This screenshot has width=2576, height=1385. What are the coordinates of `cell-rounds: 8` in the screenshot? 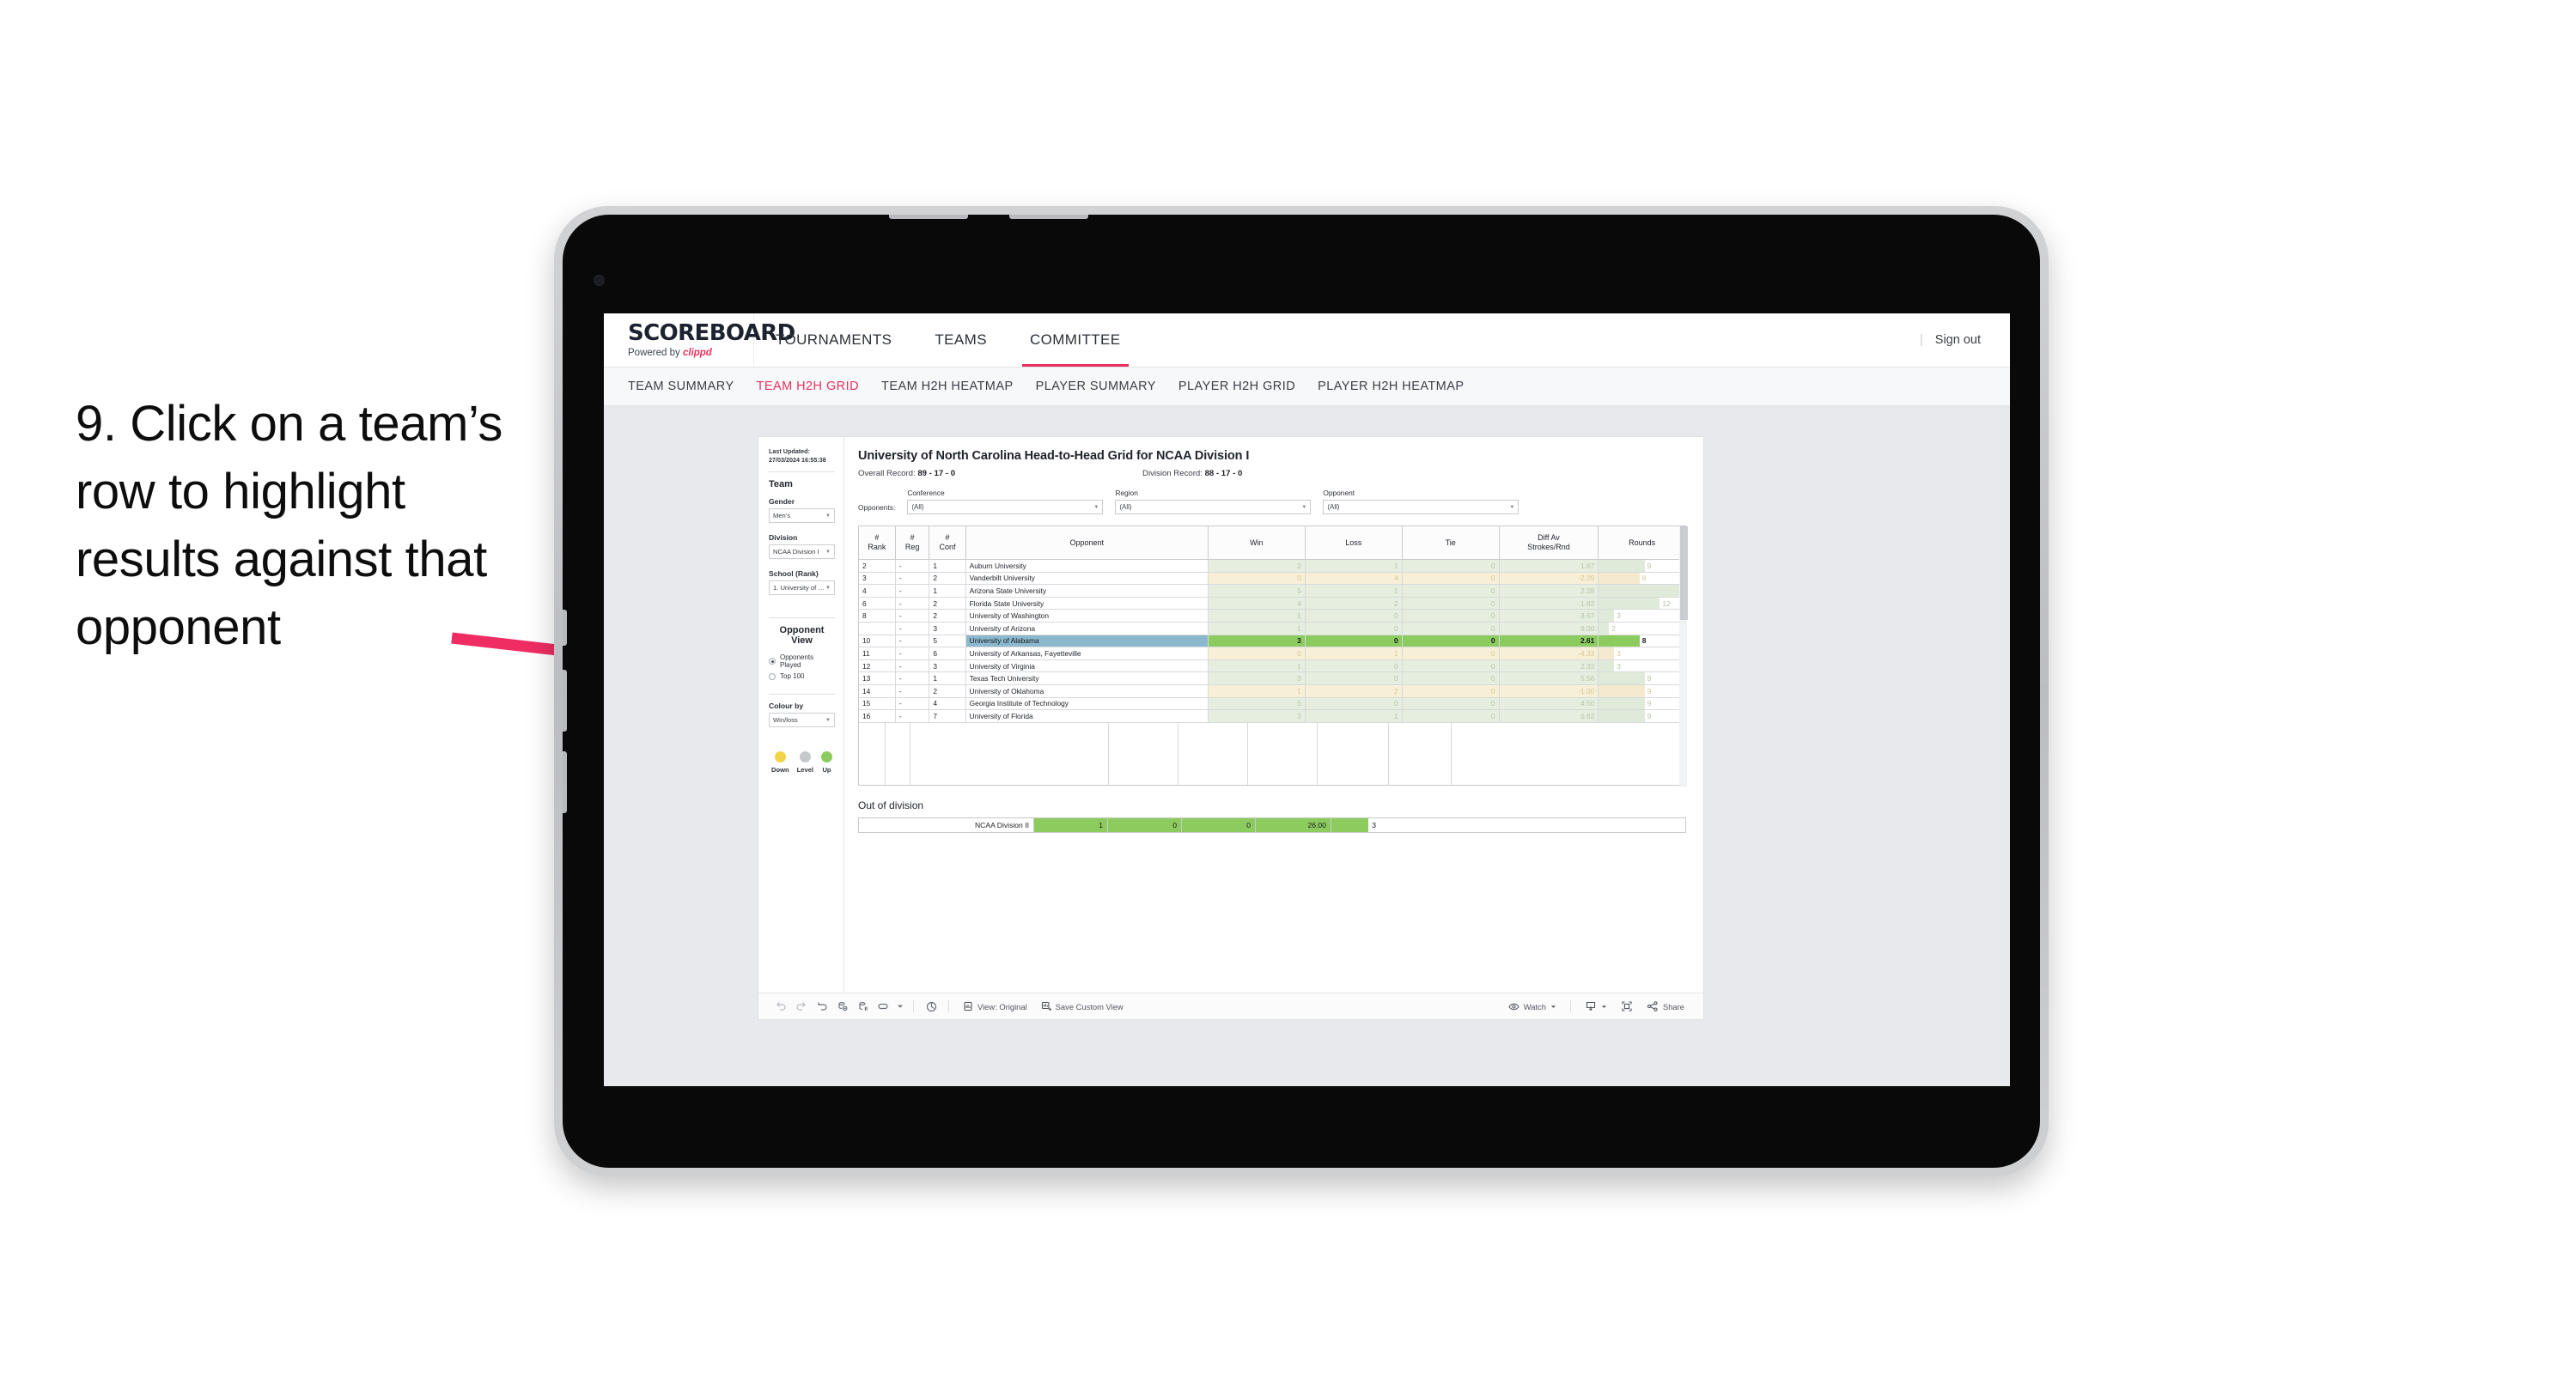 It's located at (1642, 579).